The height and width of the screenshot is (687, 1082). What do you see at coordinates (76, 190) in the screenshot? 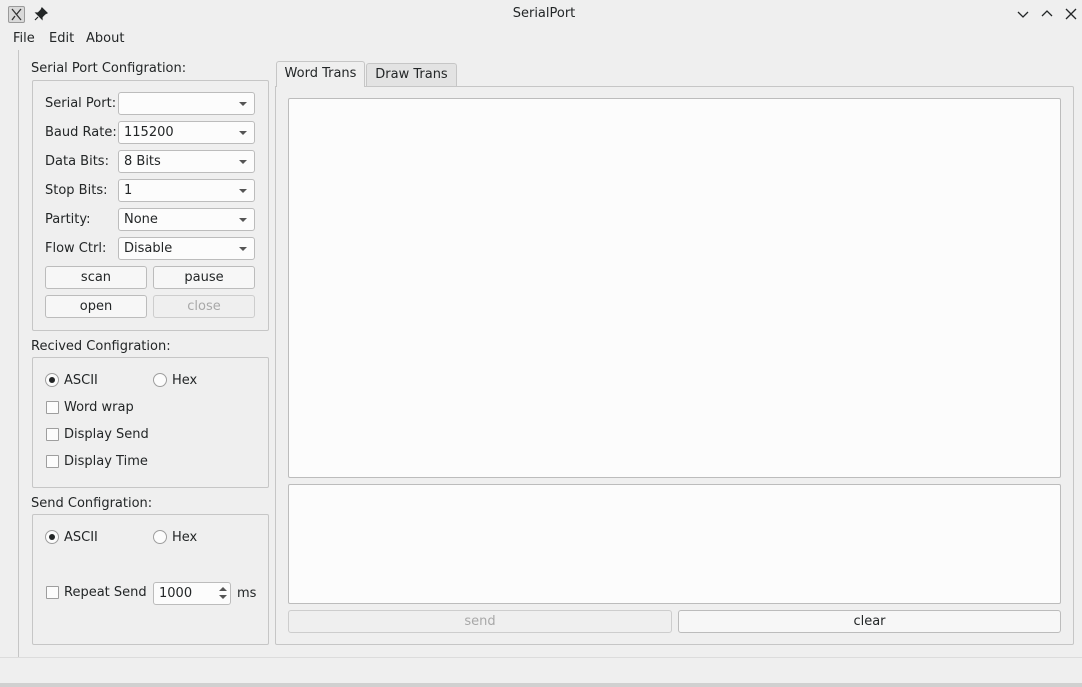
I see `stop-bits-label: Stop Bits:` at bounding box center [76, 190].